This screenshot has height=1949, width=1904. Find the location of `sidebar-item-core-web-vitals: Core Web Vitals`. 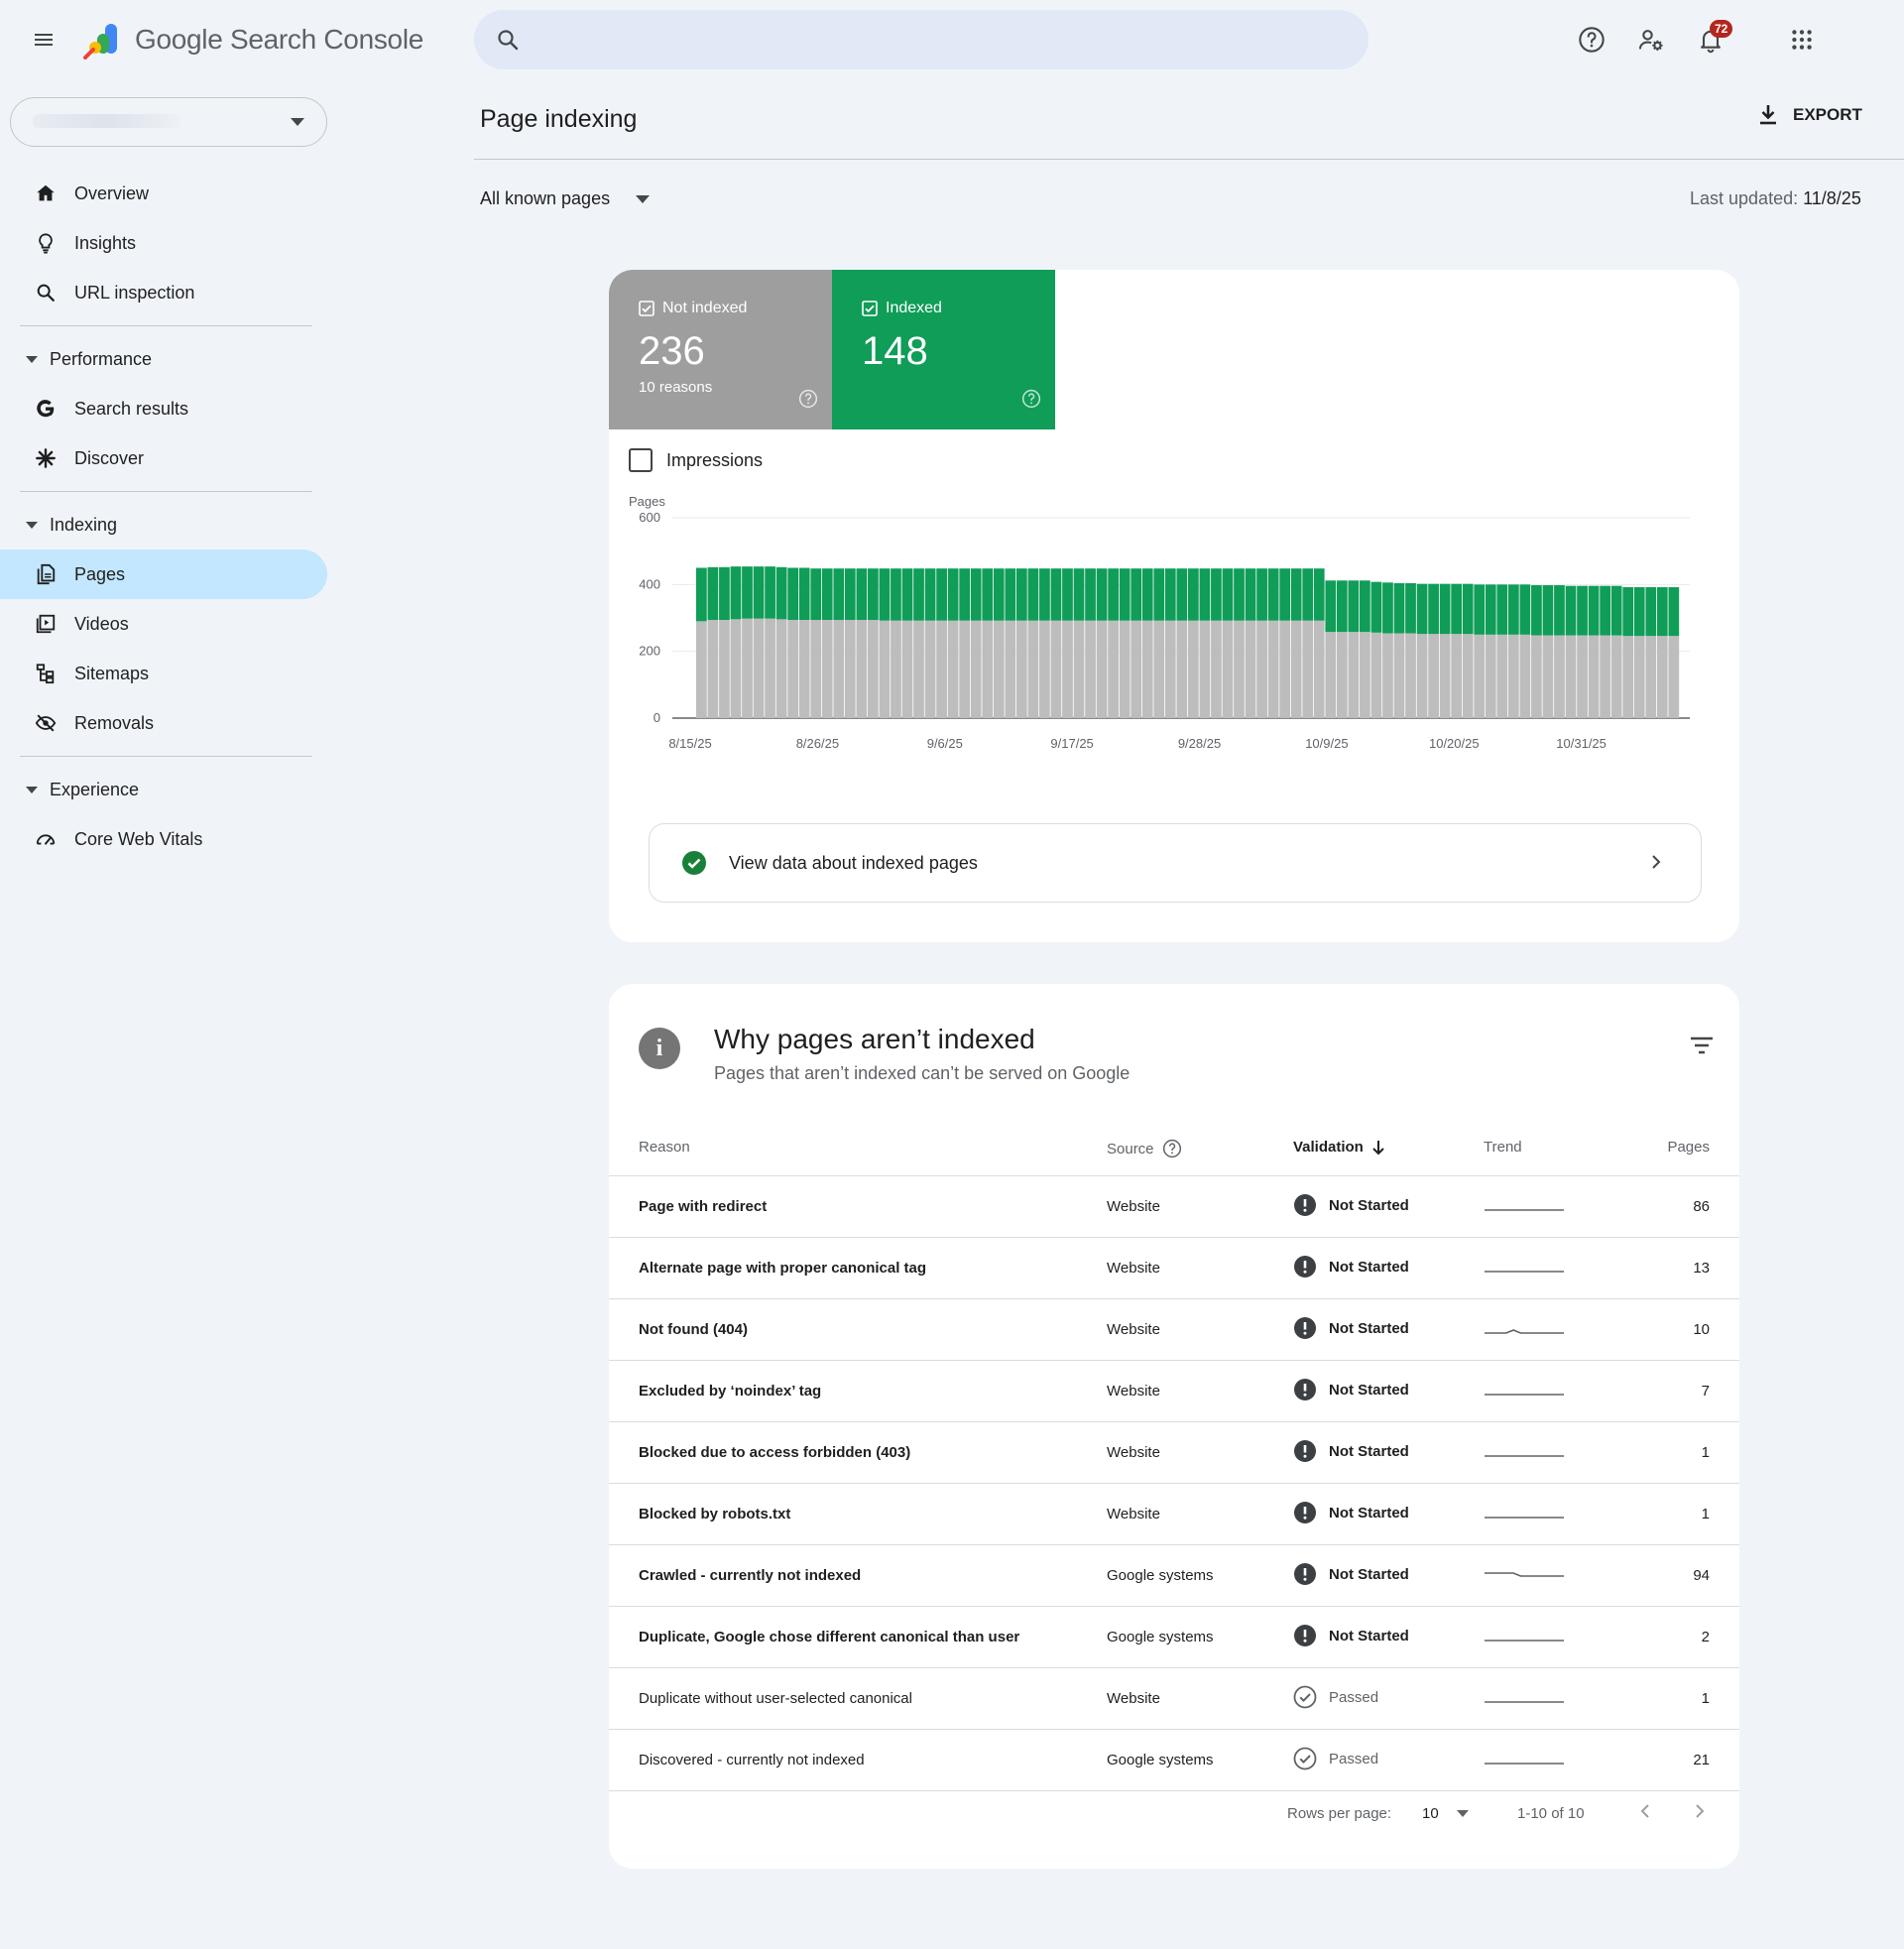

sidebar-item-core-web-vitals: Core Web Vitals is located at coordinates (163, 839).